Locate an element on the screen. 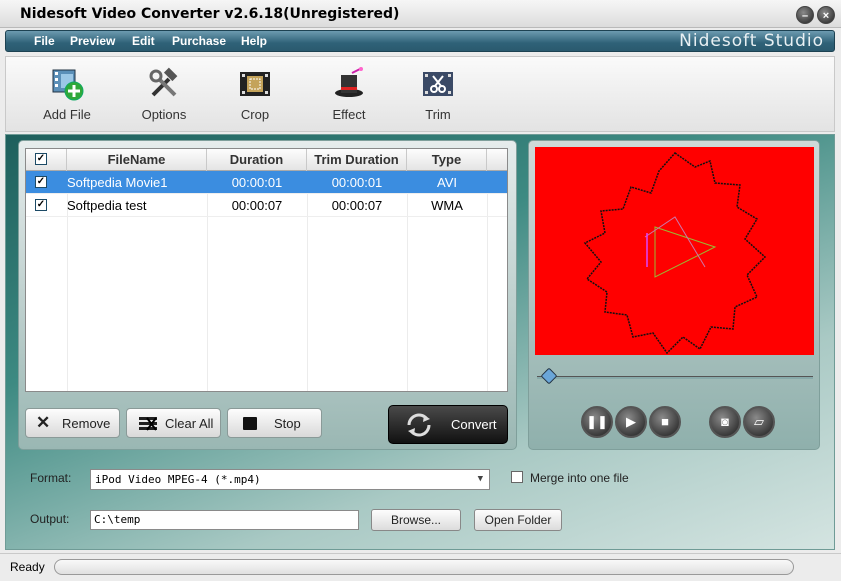 The height and width of the screenshot is (581, 841). play-icon: ▶ is located at coordinates (631, 421).